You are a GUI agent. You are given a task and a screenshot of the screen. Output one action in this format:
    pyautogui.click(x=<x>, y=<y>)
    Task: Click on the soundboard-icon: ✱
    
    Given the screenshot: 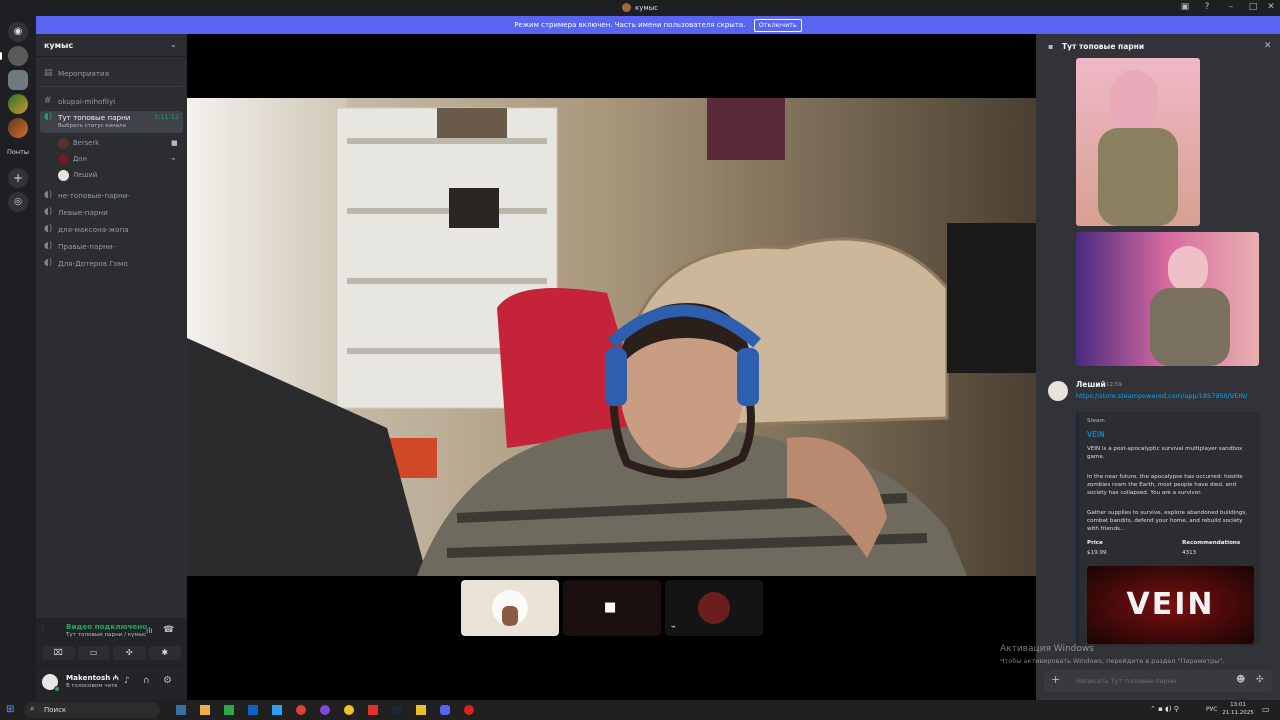 What is the action you would take?
    pyautogui.click(x=164, y=653)
    